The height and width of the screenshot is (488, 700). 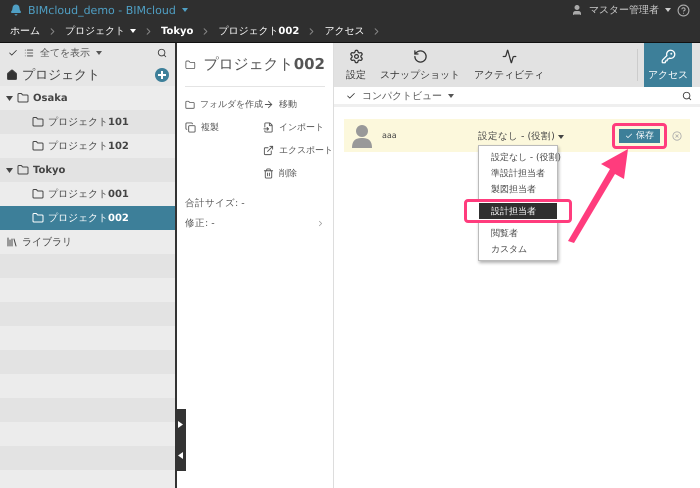 What do you see at coordinates (518, 233) in the screenshot?
I see `menu-item: 閲覧者` at bounding box center [518, 233].